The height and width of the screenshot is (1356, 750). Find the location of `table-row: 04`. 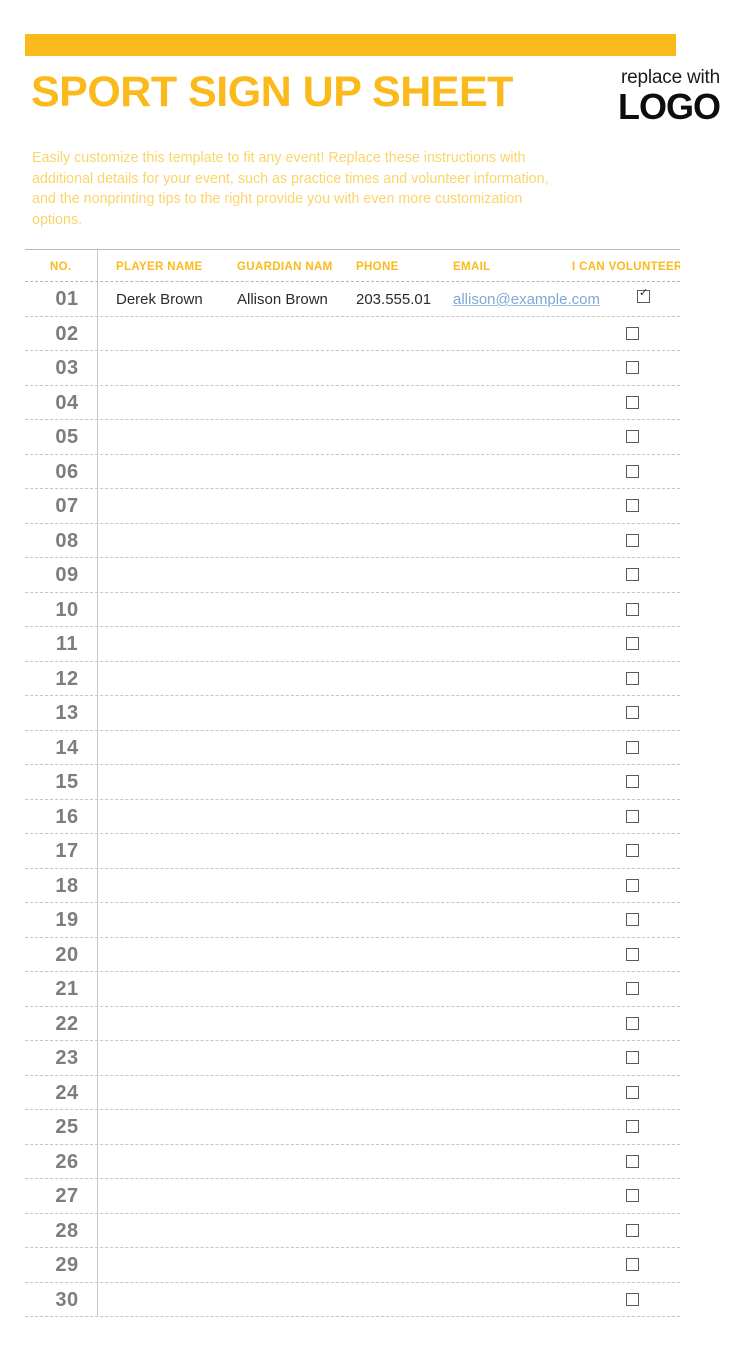

table-row: 04 is located at coordinates (352, 403).